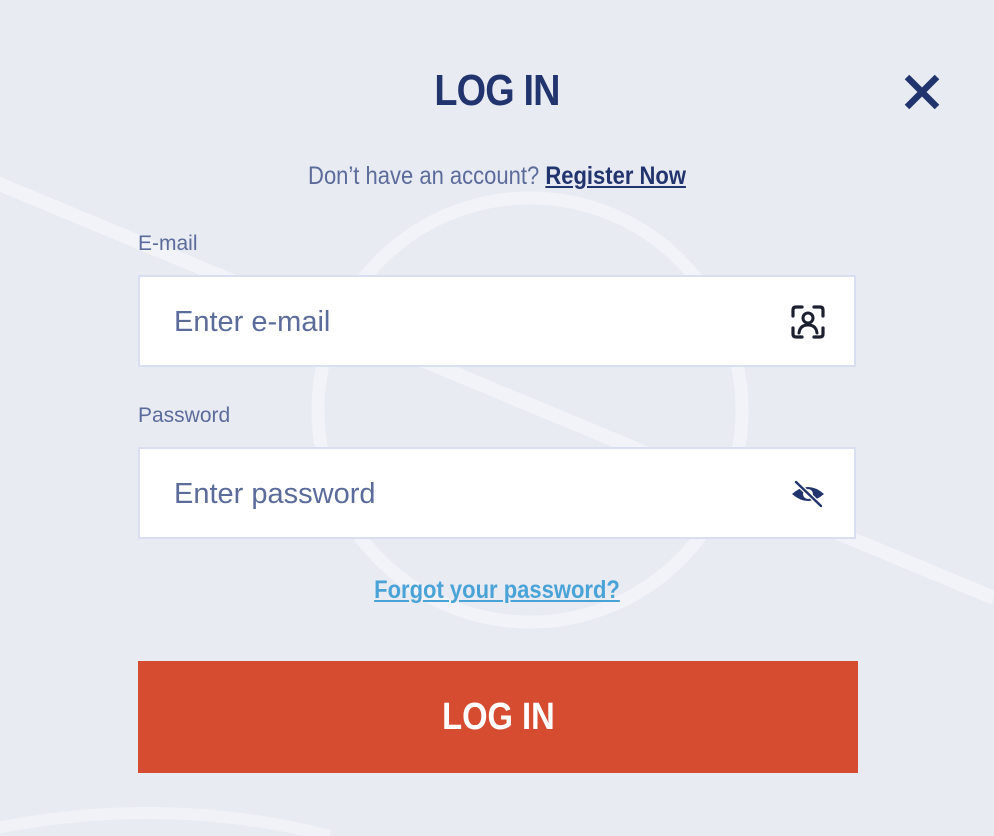 The image size is (994, 836). Describe the element at coordinates (615, 176) in the screenshot. I see `register-now-link: Register Now` at that location.